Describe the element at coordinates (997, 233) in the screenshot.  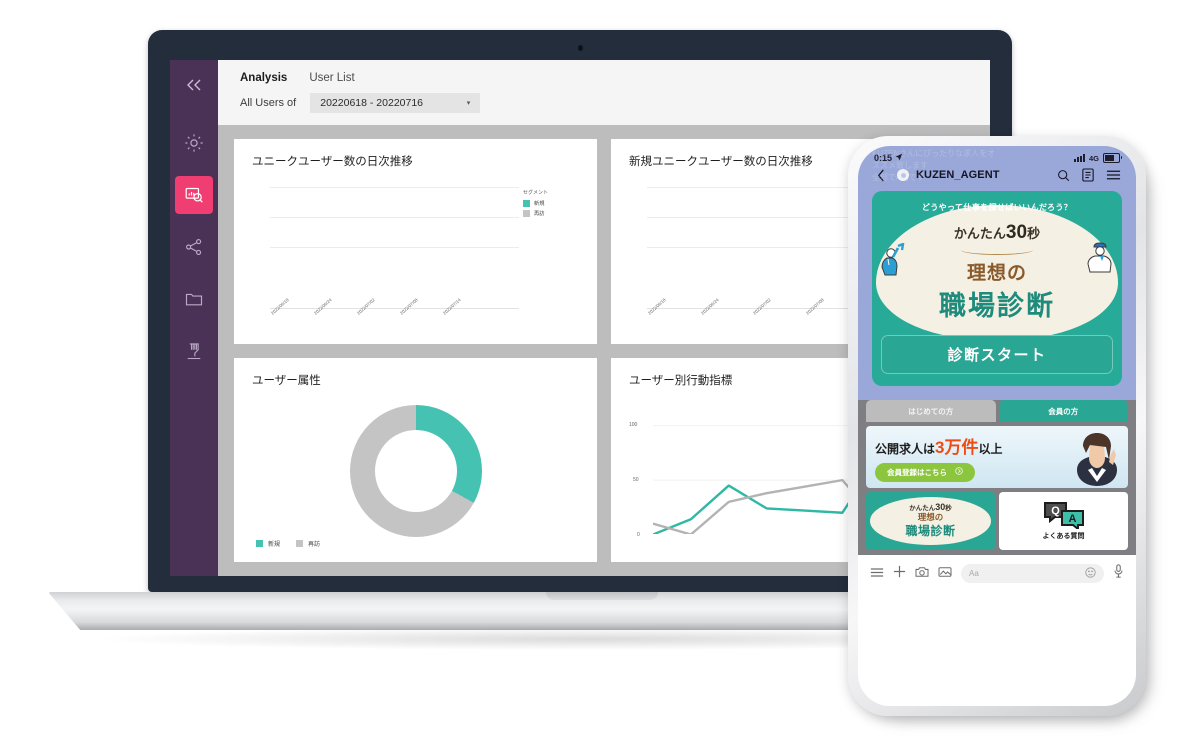
I see `hero-easy-line: かんたん30秒` at that location.